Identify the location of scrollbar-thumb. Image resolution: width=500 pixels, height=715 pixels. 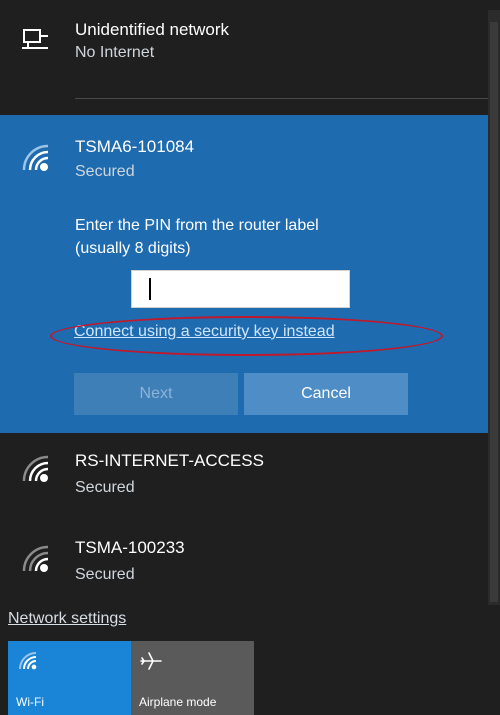
(494, 312).